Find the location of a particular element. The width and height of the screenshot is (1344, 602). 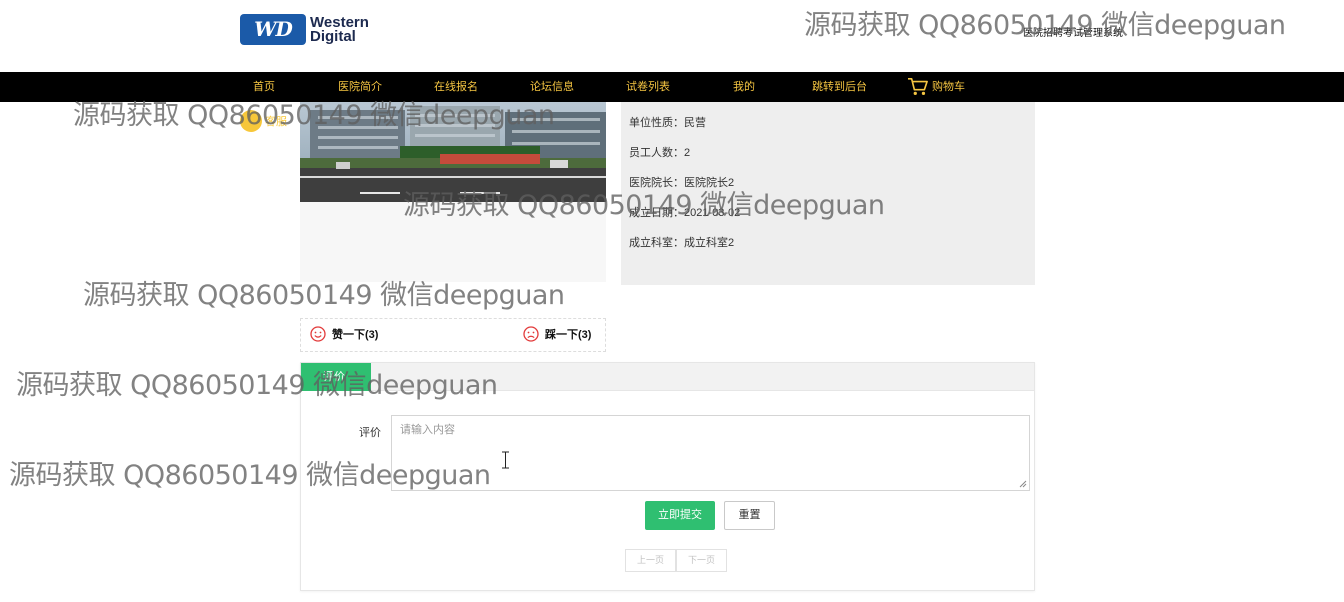

submit-button: 立即提交 is located at coordinates (680, 515).